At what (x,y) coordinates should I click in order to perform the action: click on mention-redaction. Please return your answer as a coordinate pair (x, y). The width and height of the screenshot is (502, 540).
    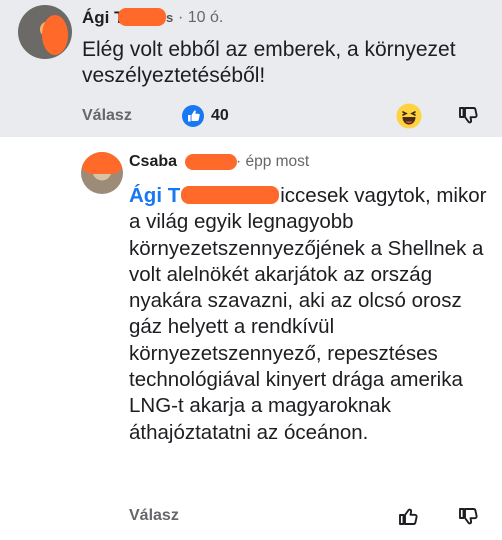
    Looking at the image, I should click on (230, 195).